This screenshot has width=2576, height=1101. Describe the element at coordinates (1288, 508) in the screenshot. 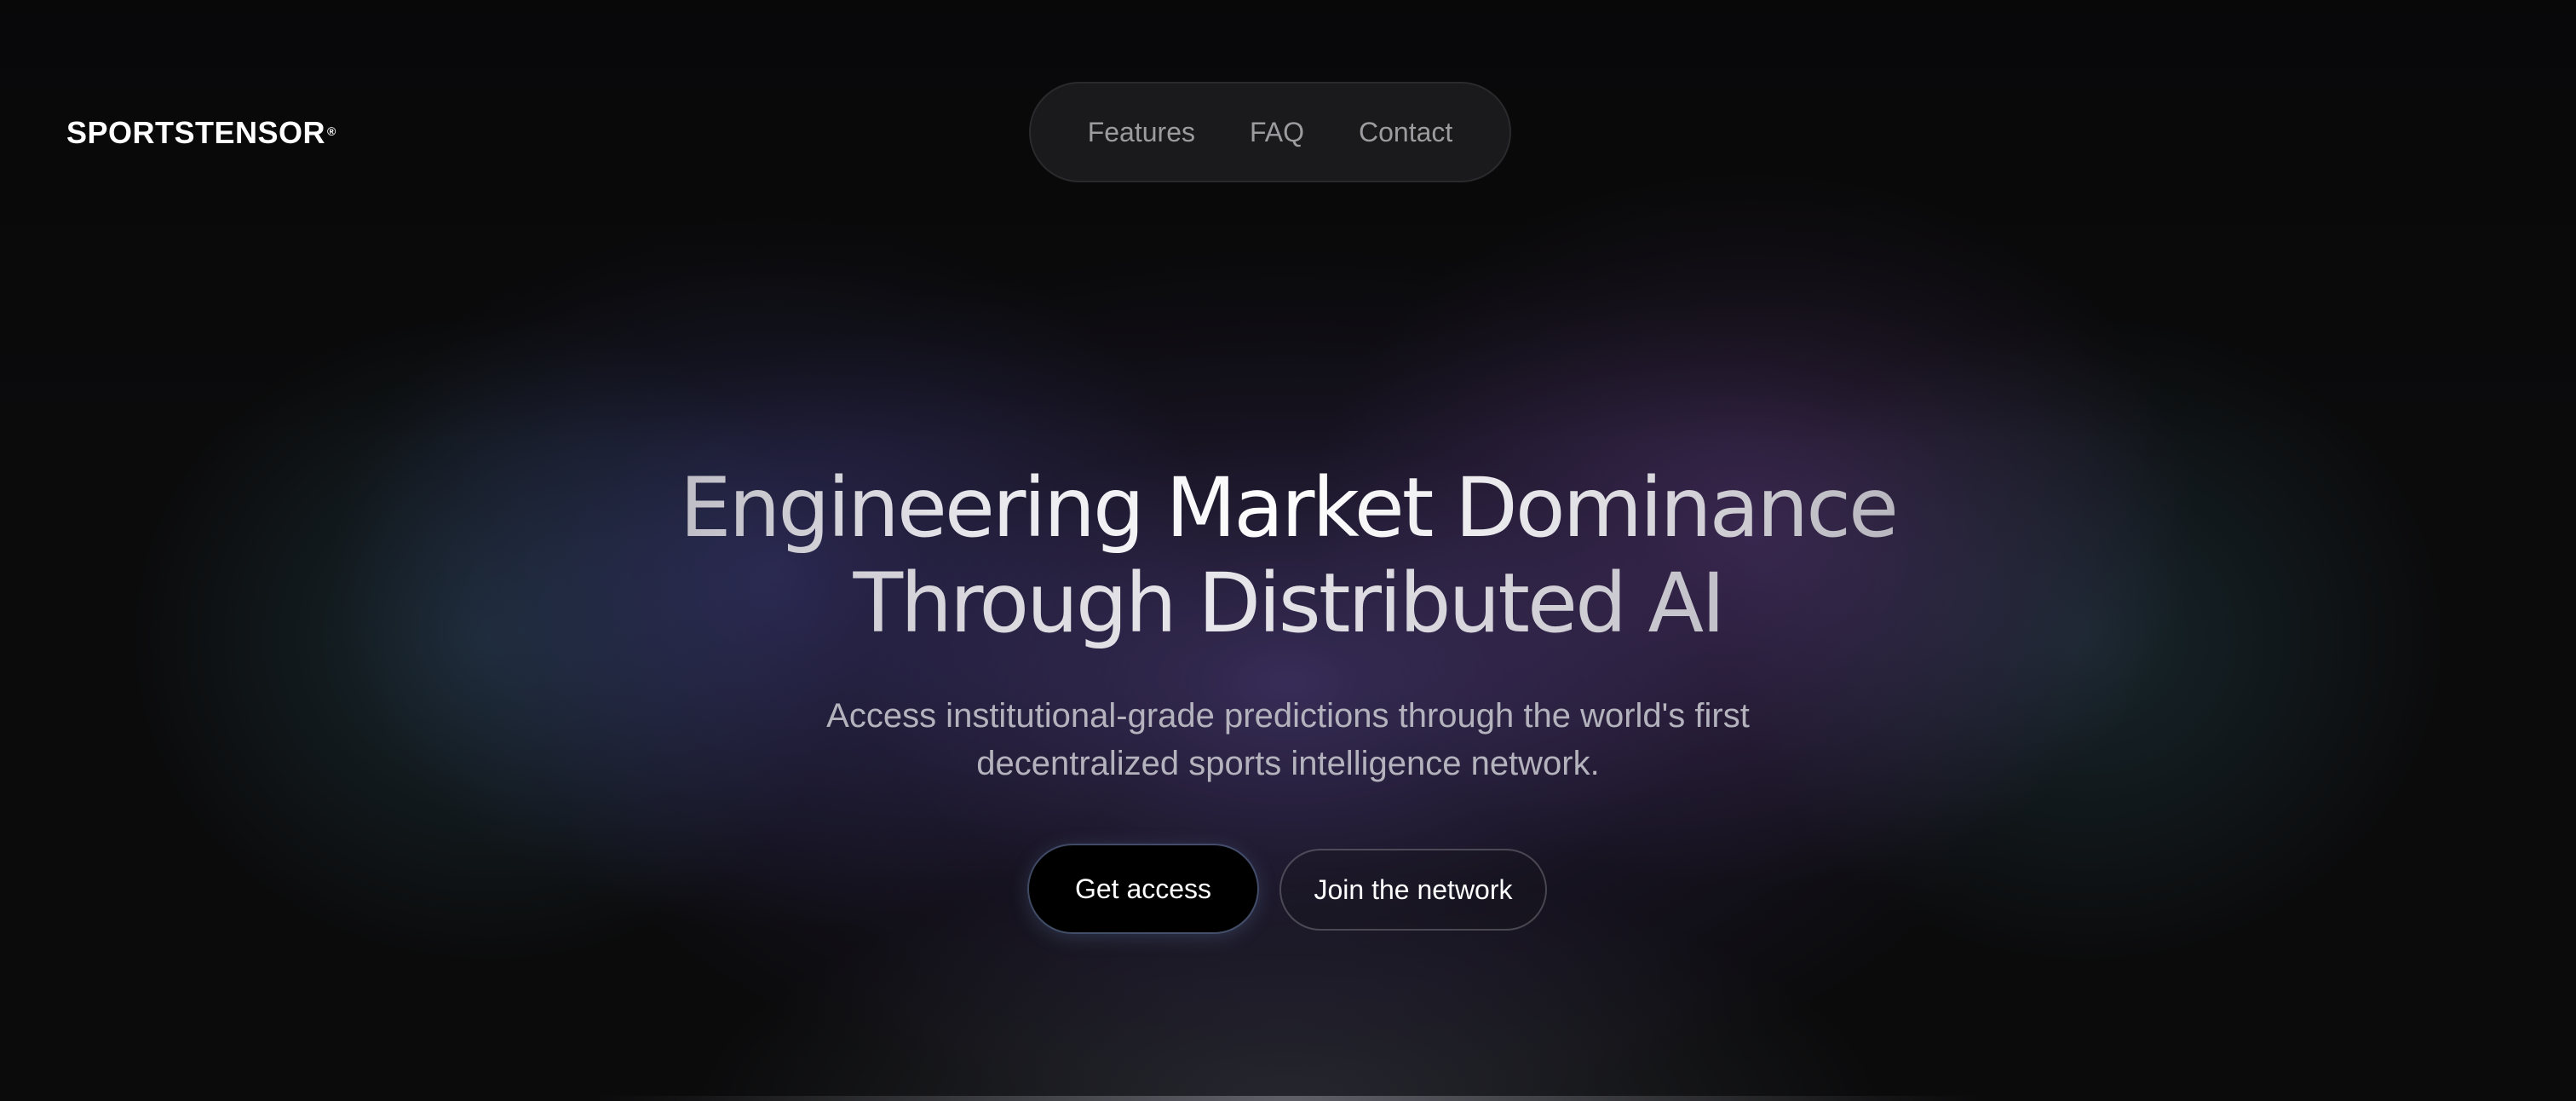

I see `hero-title-line-1: Engineering Market Dominance` at that location.